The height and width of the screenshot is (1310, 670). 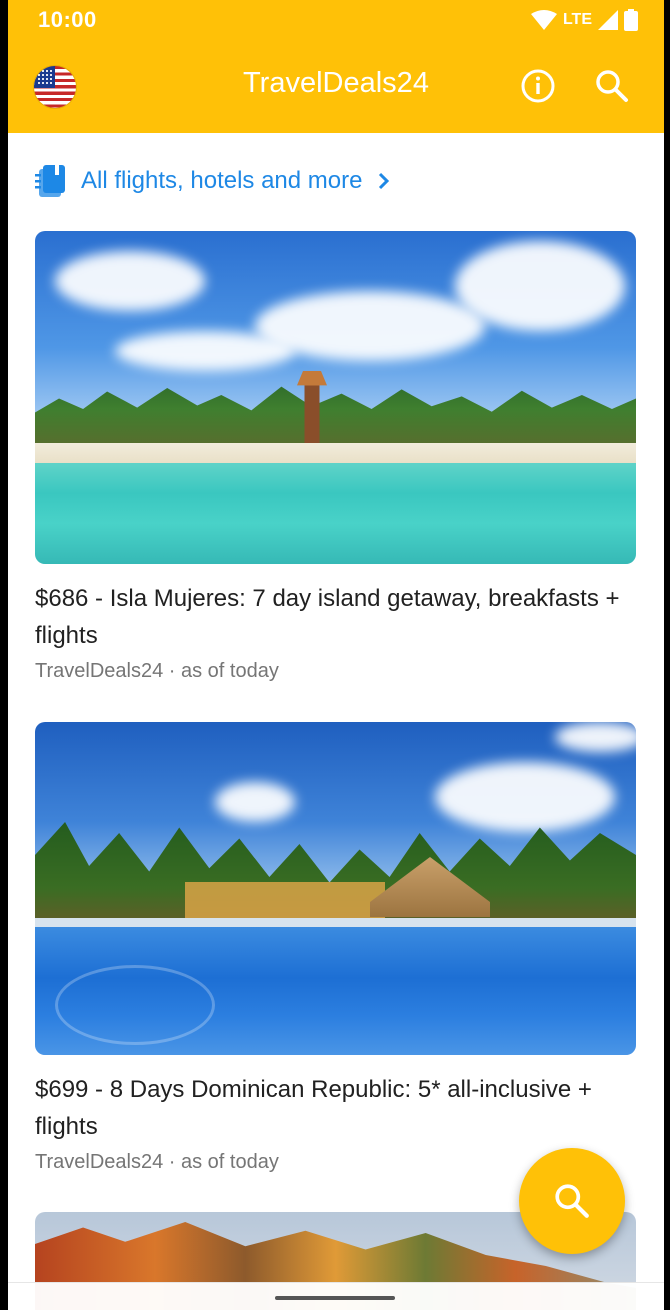 I want to click on signal-icon, so click(x=608, y=20).